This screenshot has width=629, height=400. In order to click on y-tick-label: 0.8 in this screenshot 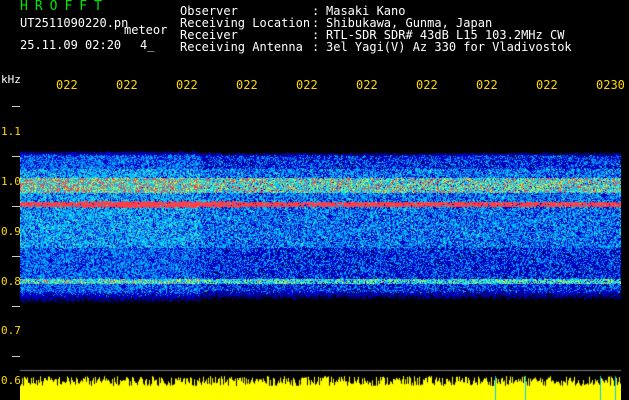, I will do `click(11, 281)`.